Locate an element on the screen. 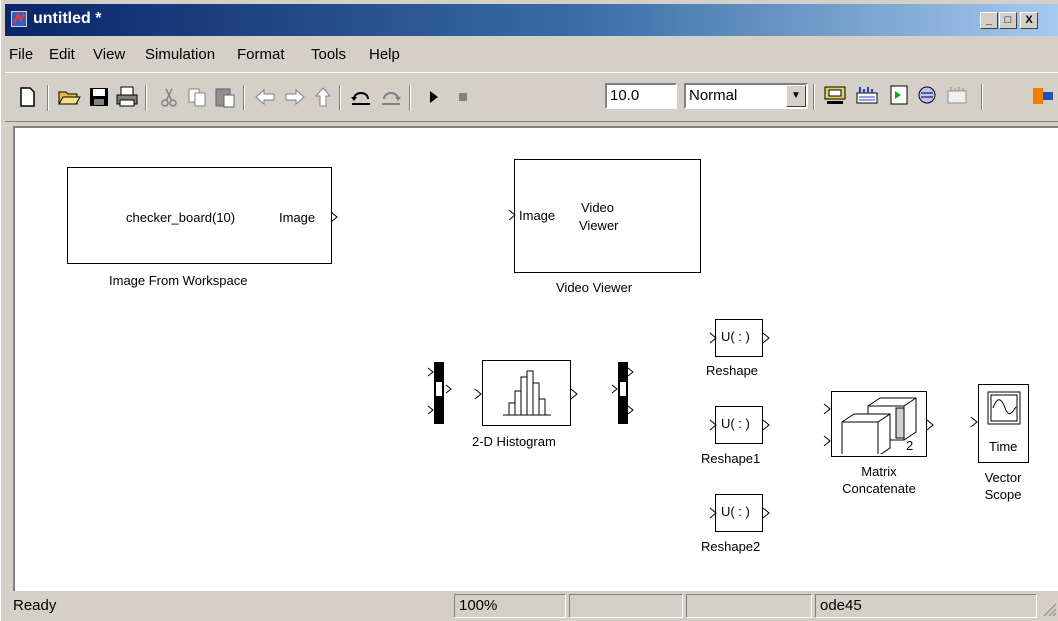  window-title: untitled * is located at coordinates (67, 18).